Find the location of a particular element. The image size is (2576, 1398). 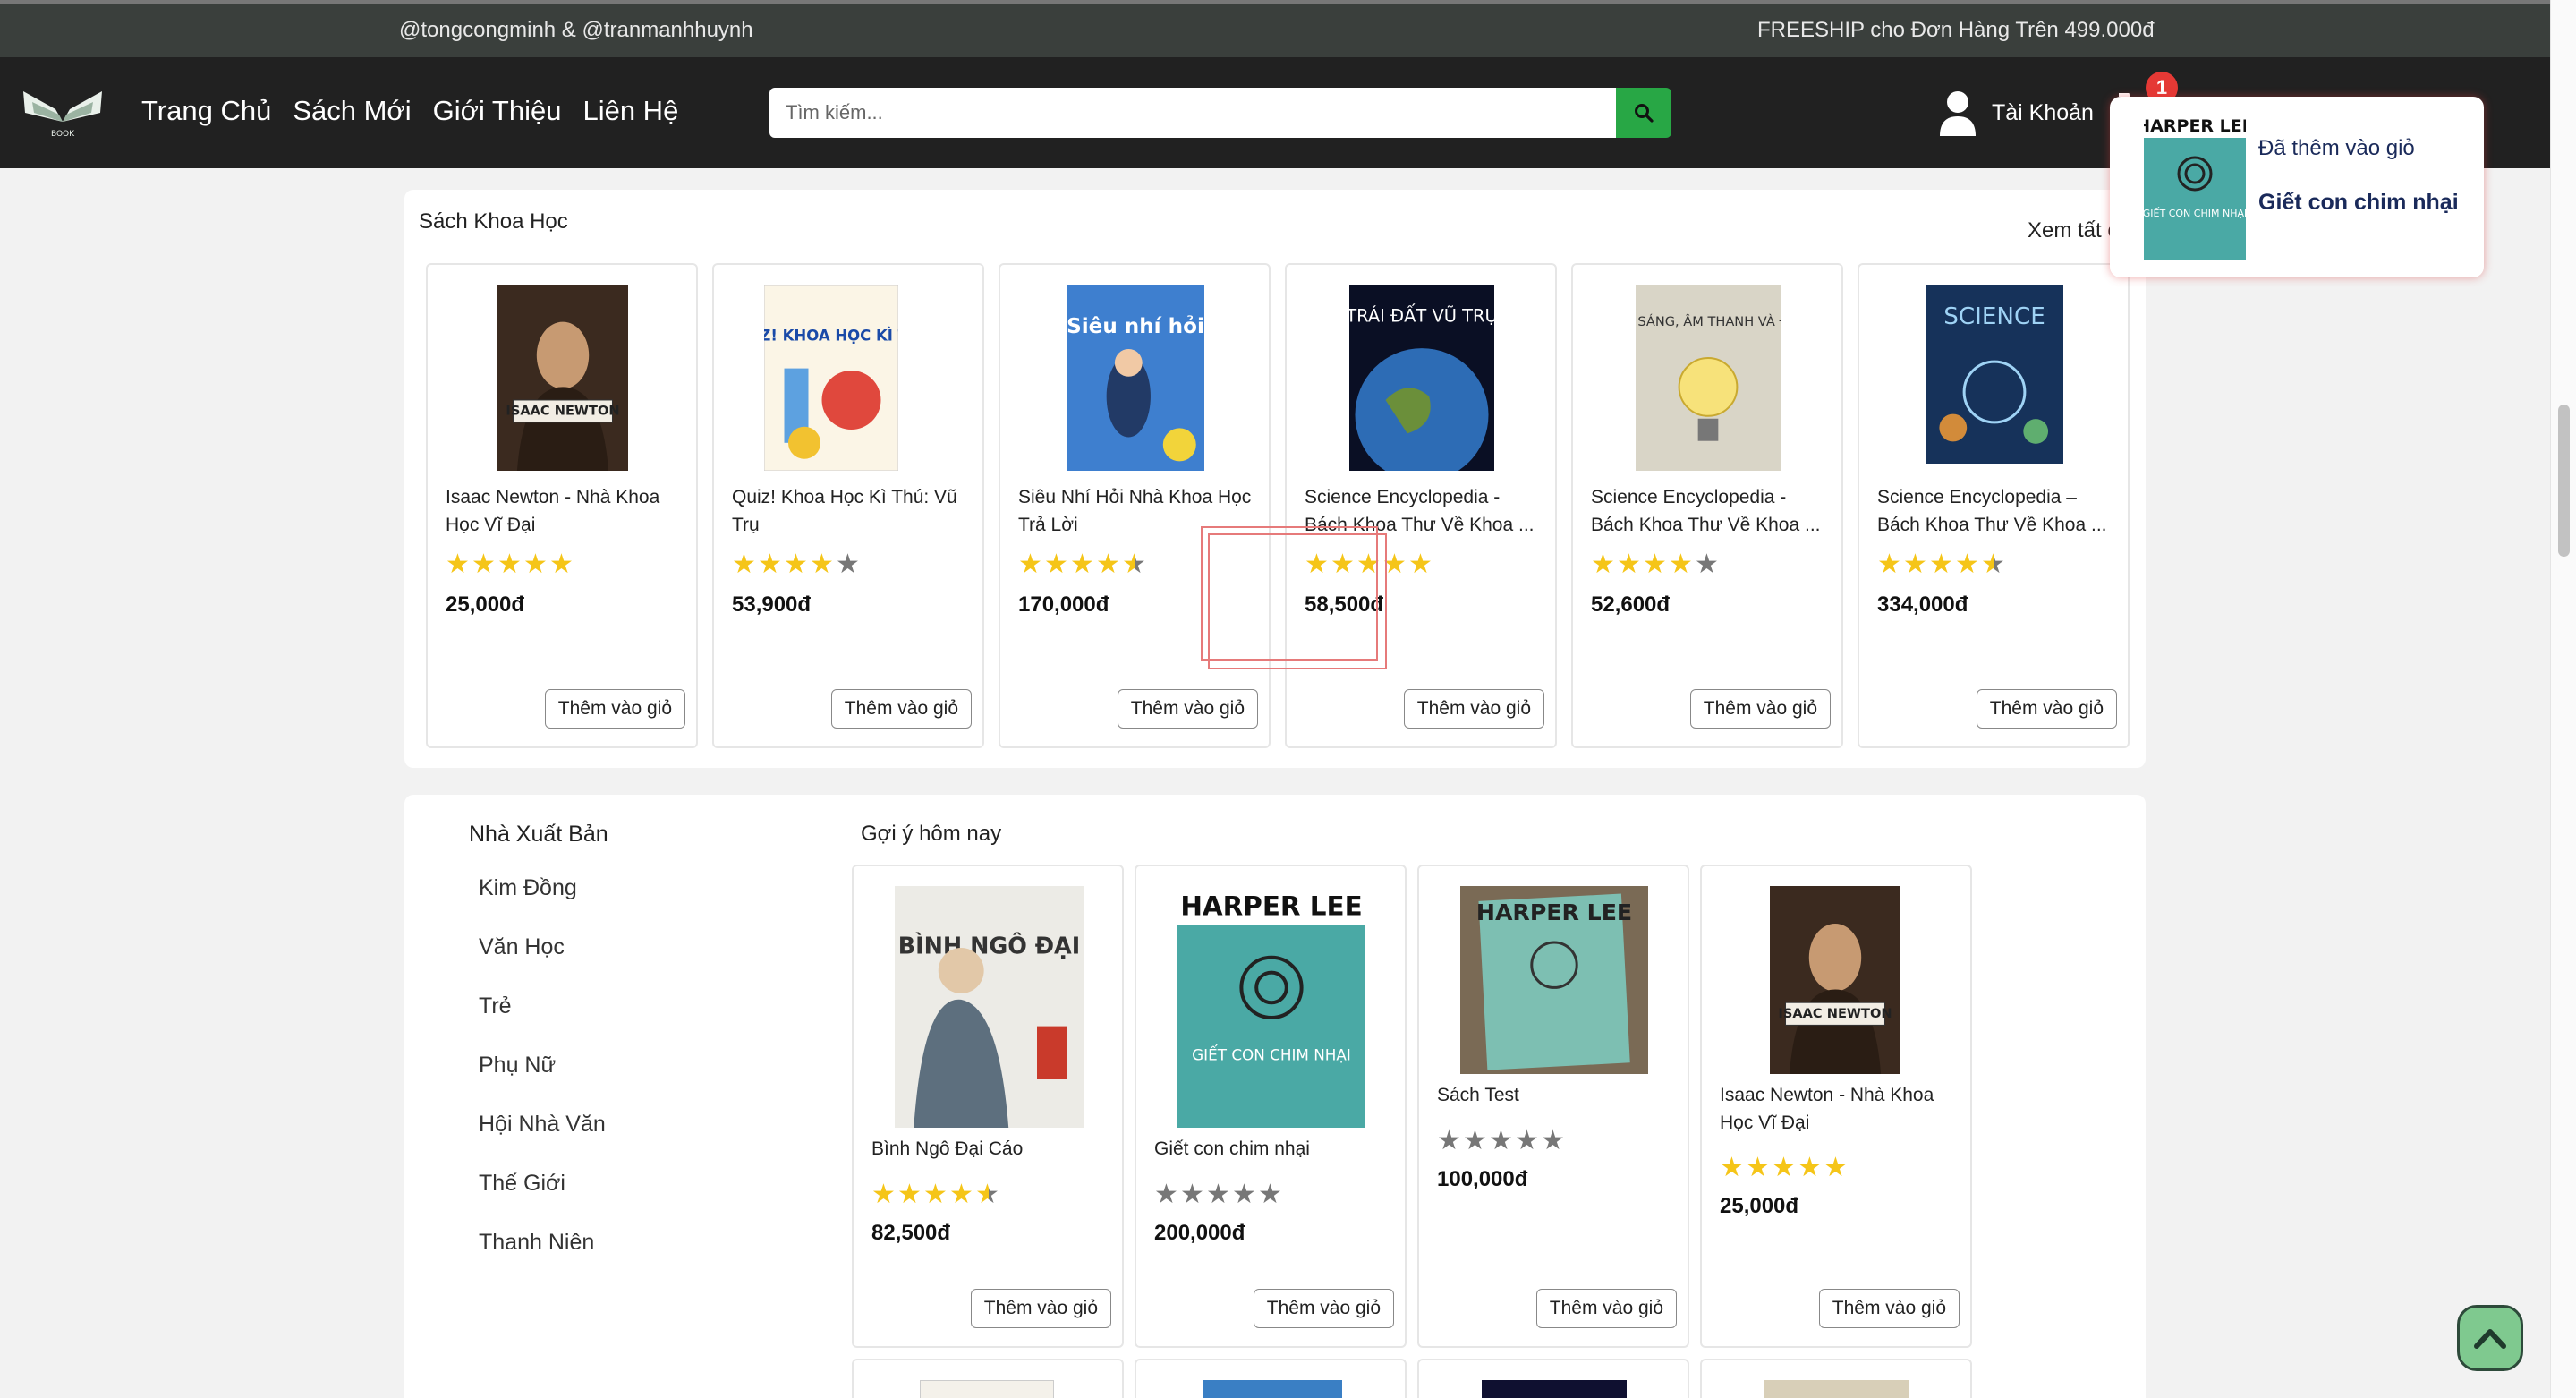

publisher-item-thanh-nien: Thanh Niên is located at coordinates (536, 1243).